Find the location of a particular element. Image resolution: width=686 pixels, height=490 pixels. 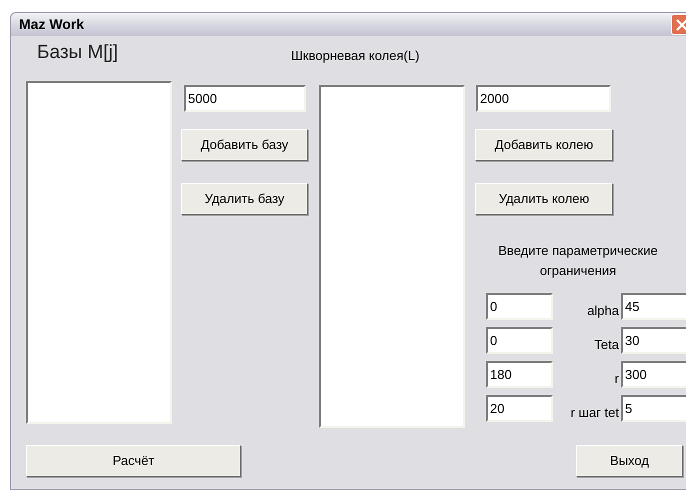

track-list is located at coordinates (392, 256).